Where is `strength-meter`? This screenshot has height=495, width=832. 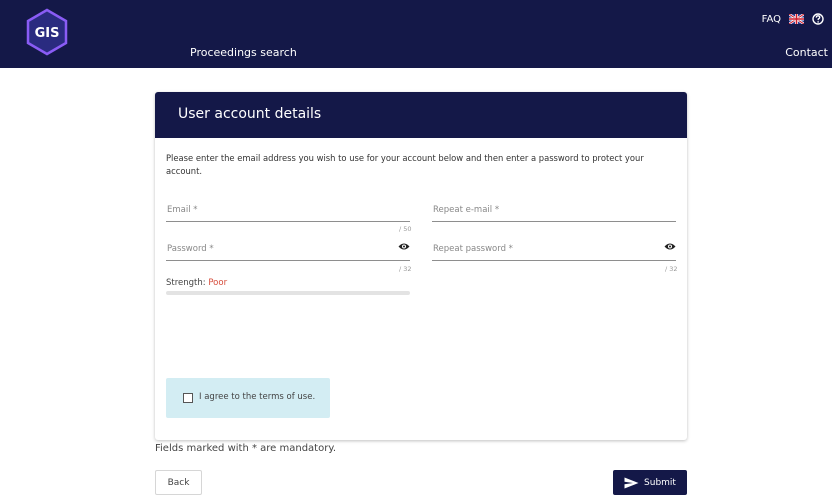
strength-meter is located at coordinates (288, 293).